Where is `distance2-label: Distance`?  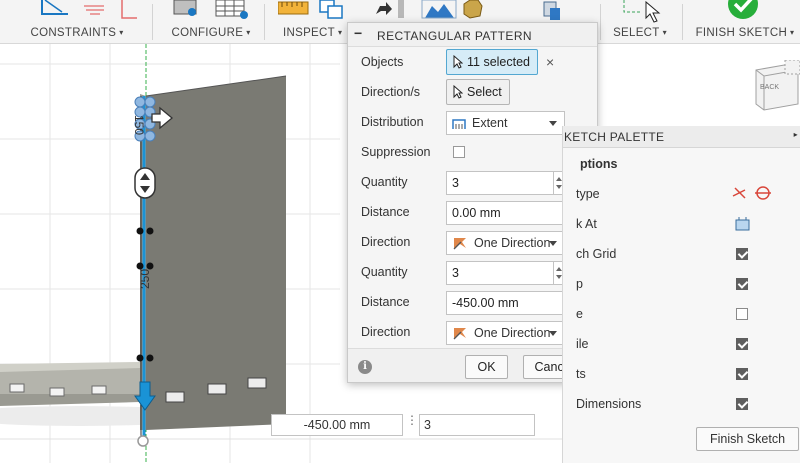
distance2-label: Distance is located at coordinates (385, 302).